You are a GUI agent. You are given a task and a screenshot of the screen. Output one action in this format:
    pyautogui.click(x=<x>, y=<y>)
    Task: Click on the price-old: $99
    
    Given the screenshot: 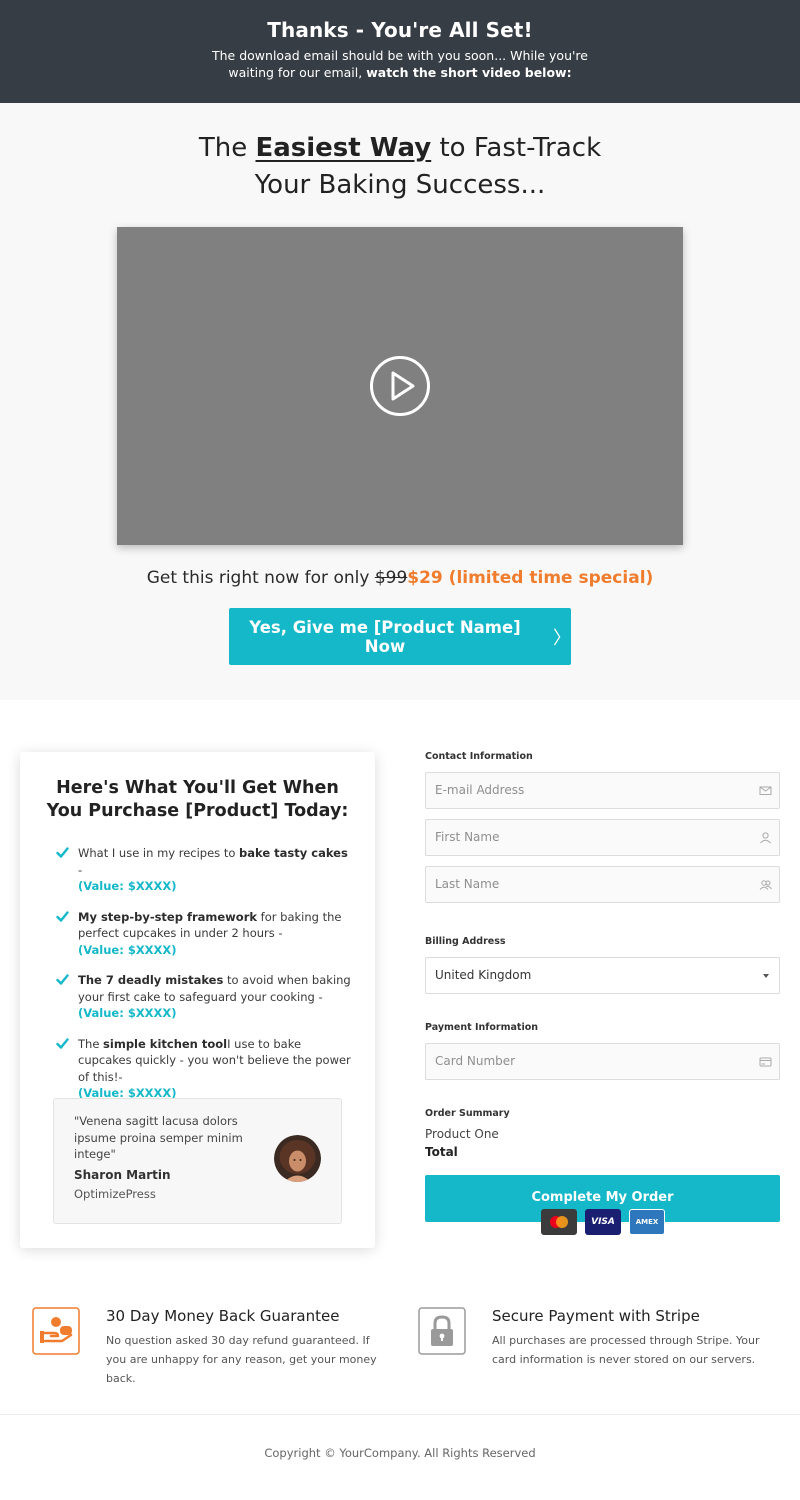 What is the action you would take?
    pyautogui.click(x=391, y=578)
    